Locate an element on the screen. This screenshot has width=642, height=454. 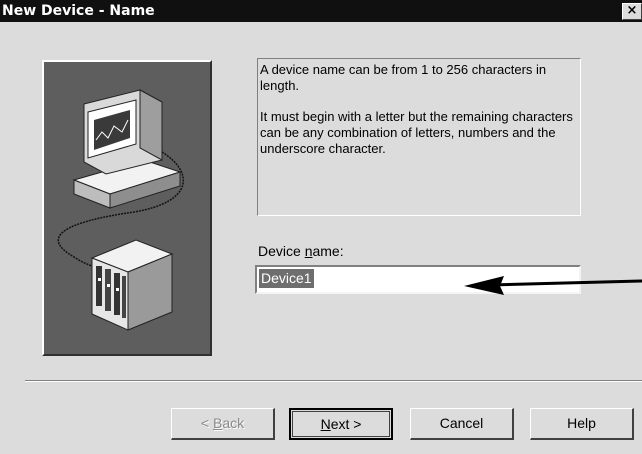
computer-network-graphic is located at coordinates (121, 210).